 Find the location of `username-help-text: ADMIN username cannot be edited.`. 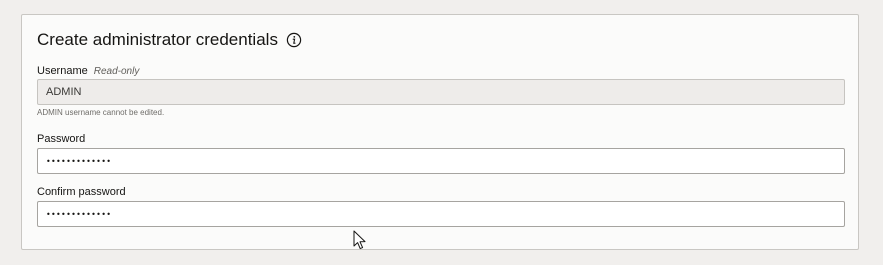

username-help-text: ADMIN username cannot be edited. is located at coordinates (101, 112).